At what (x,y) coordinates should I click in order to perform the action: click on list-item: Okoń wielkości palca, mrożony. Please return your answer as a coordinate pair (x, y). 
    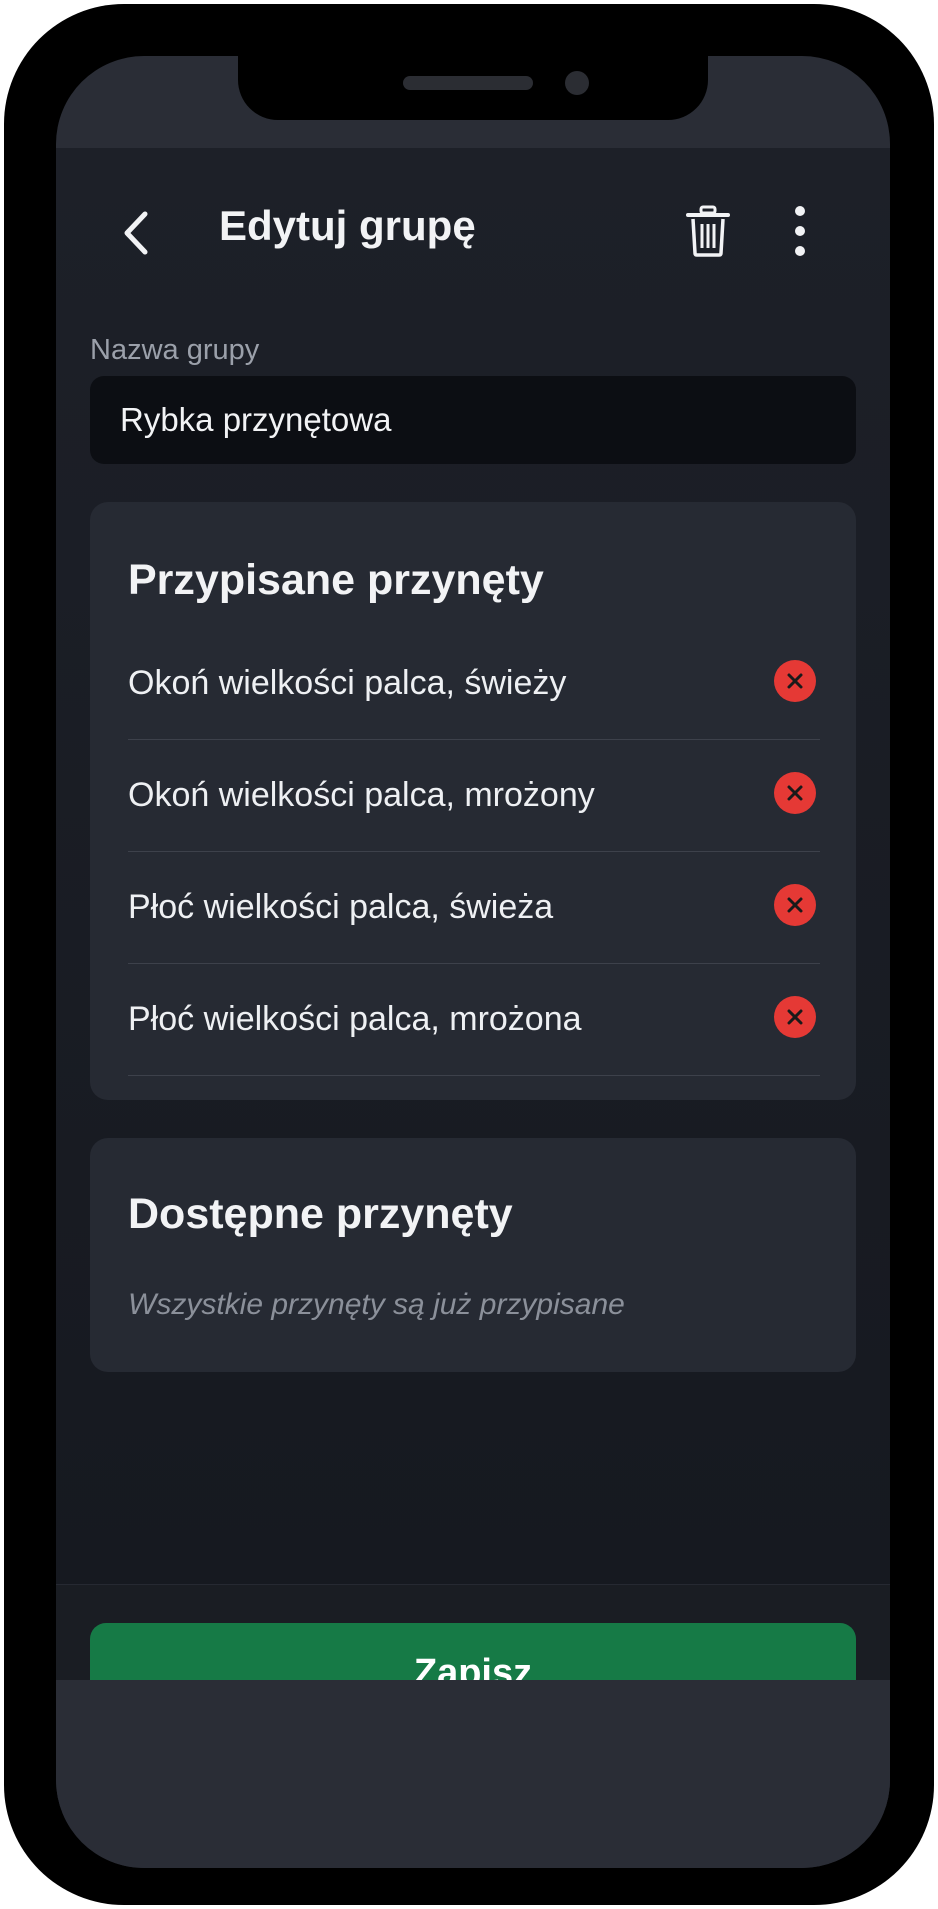
    Looking at the image, I should click on (474, 796).